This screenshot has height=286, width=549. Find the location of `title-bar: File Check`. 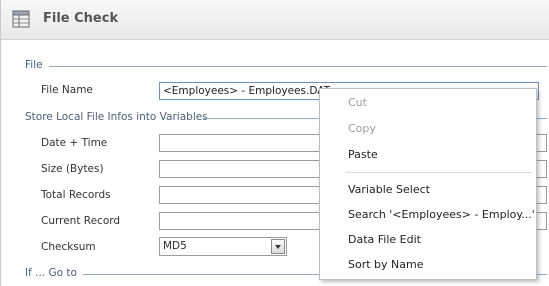

title-bar: File Check is located at coordinates (275, 20).